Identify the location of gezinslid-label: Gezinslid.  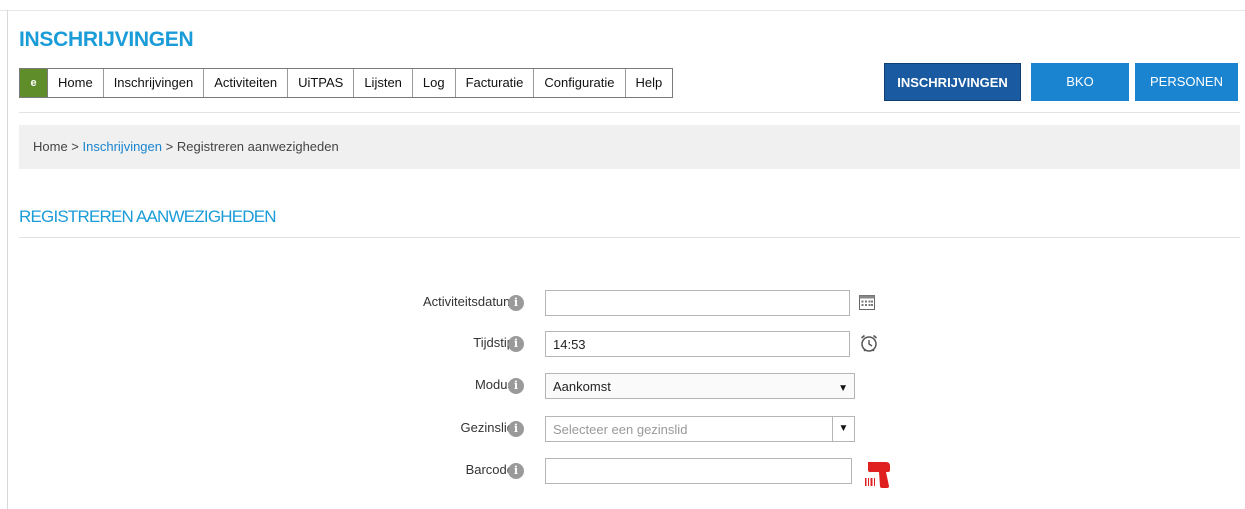
(487, 427).